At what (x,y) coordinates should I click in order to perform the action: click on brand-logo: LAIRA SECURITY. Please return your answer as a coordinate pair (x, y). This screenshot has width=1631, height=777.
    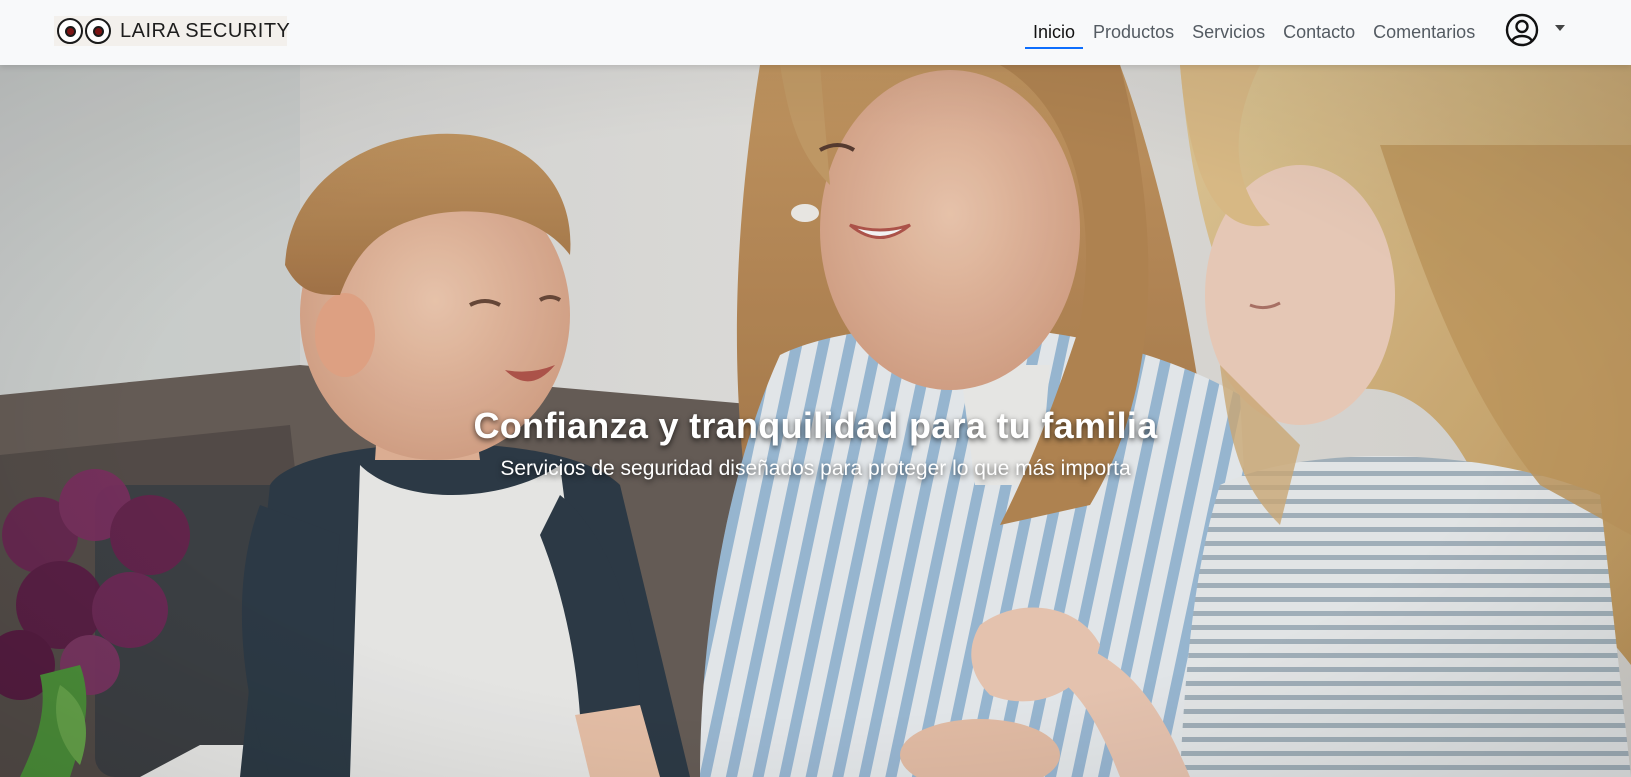
    Looking at the image, I should click on (172, 31).